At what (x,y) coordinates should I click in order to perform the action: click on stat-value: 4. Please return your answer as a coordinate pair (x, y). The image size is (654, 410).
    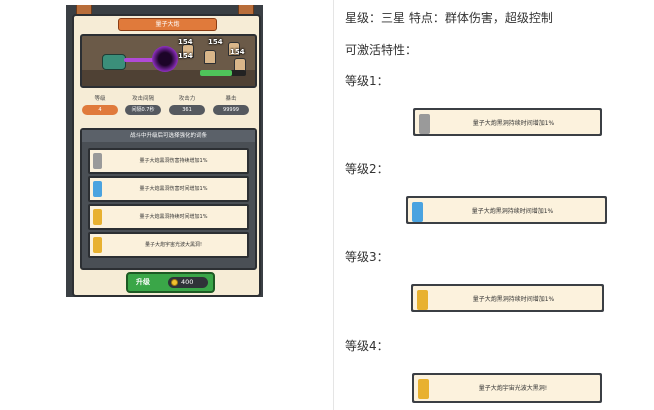
    Looking at the image, I should click on (100, 110).